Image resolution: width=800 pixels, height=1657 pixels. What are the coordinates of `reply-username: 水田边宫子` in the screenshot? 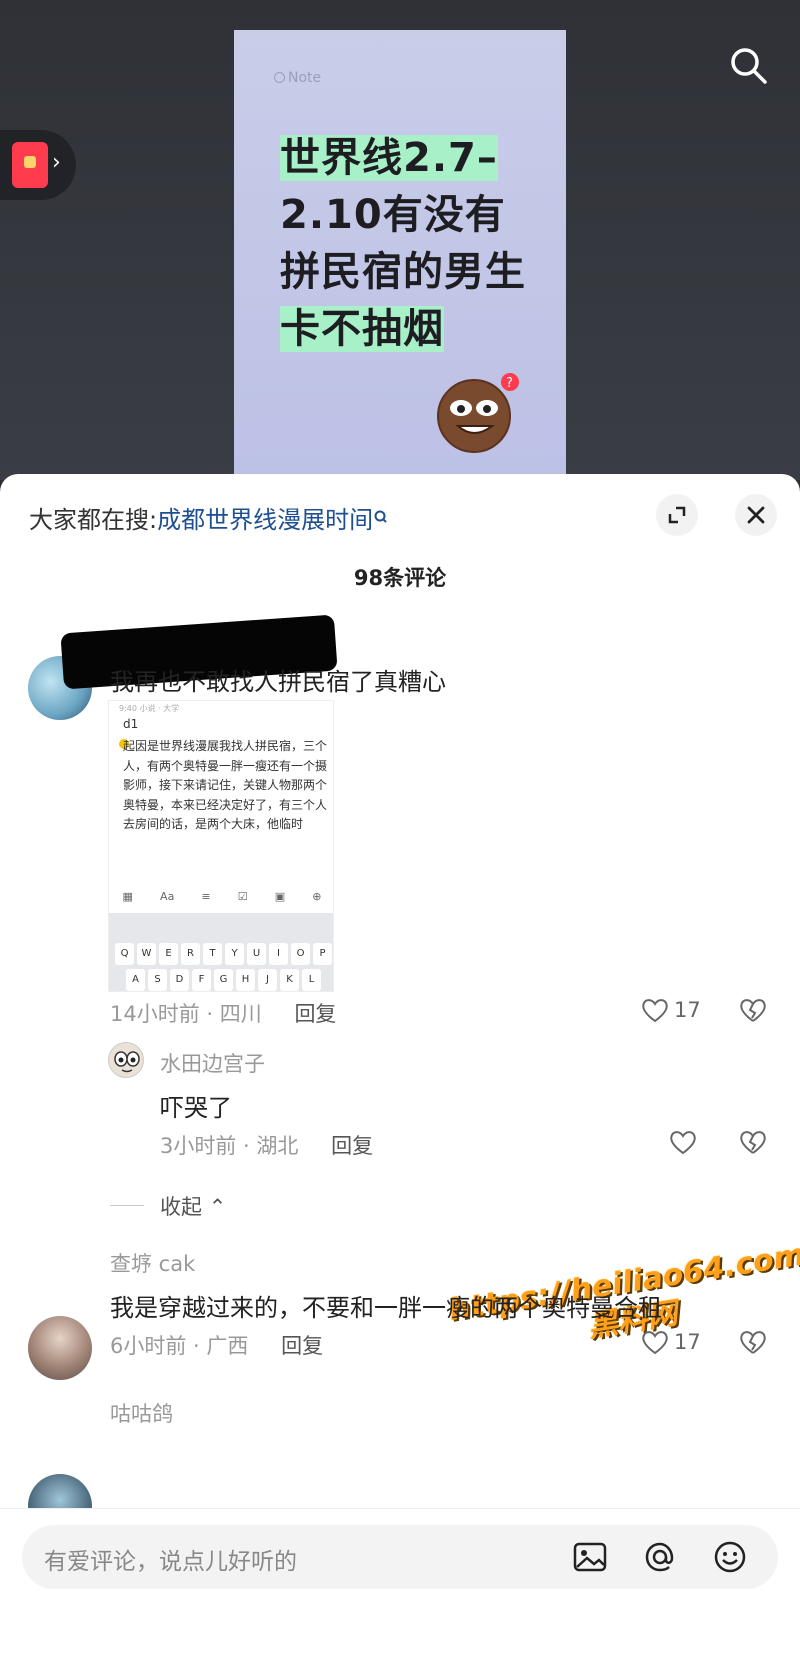 It's located at (212, 1063).